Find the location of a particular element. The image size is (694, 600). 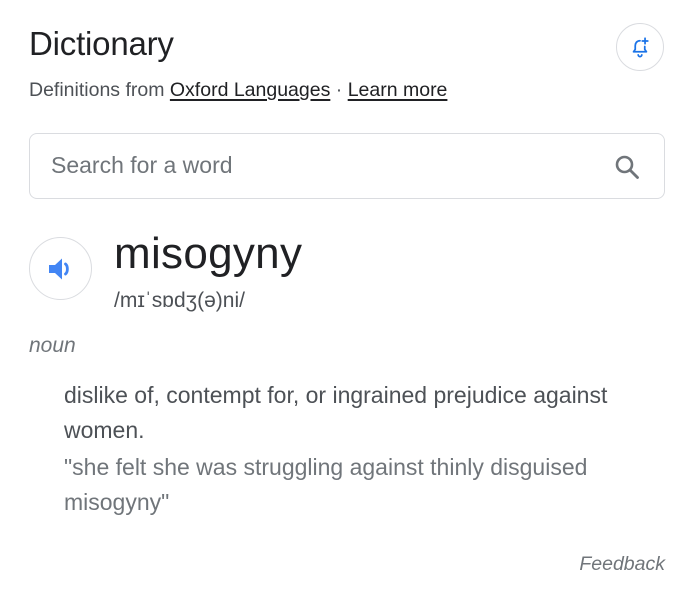

source-prefix: Definitions from is located at coordinates (97, 90).